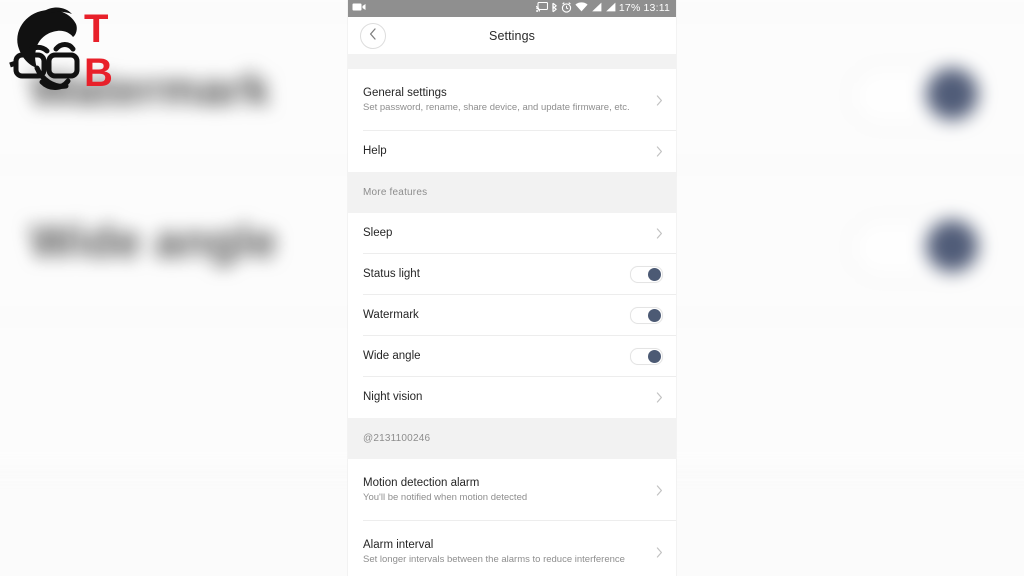 Image resolution: width=1024 pixels, height=576 pixels. Describe the element at coordinates (96, 29) in the screenshot. I see `svg-text: T` at that location.